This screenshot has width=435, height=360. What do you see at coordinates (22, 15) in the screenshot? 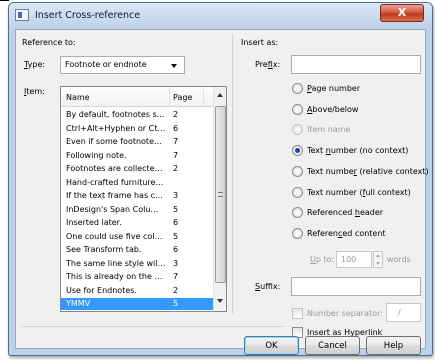
I see `window-icon` at bounding box center [22, 15].